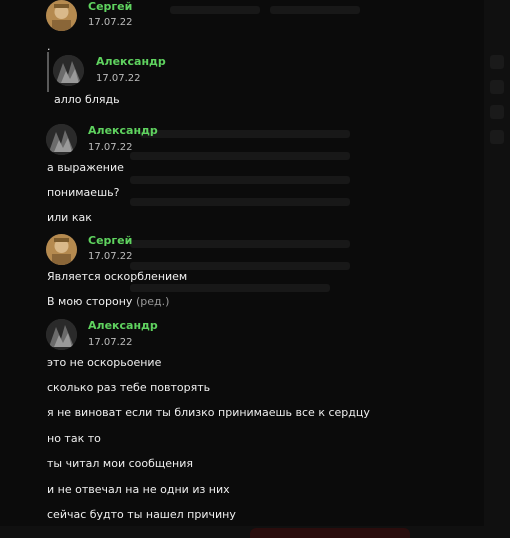  I want to click on message-text: сейчас будто ты нашел причину, so click(141, 514).